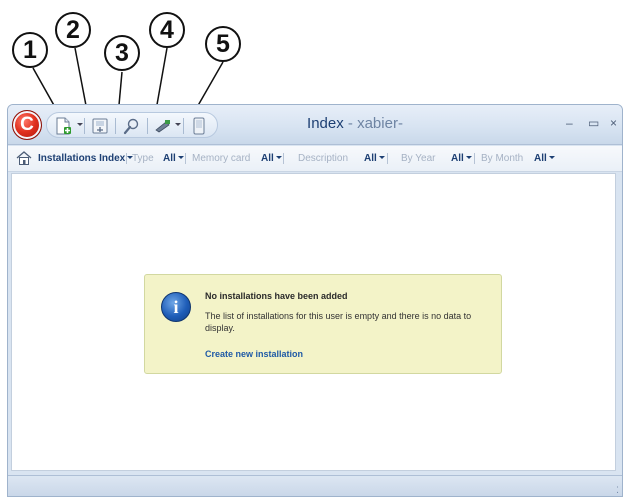 This screenshot has width=623, height=497. Describe the element at coordinates (457, 158) in the screenshot. I see `year-filter-value: All` at that location.